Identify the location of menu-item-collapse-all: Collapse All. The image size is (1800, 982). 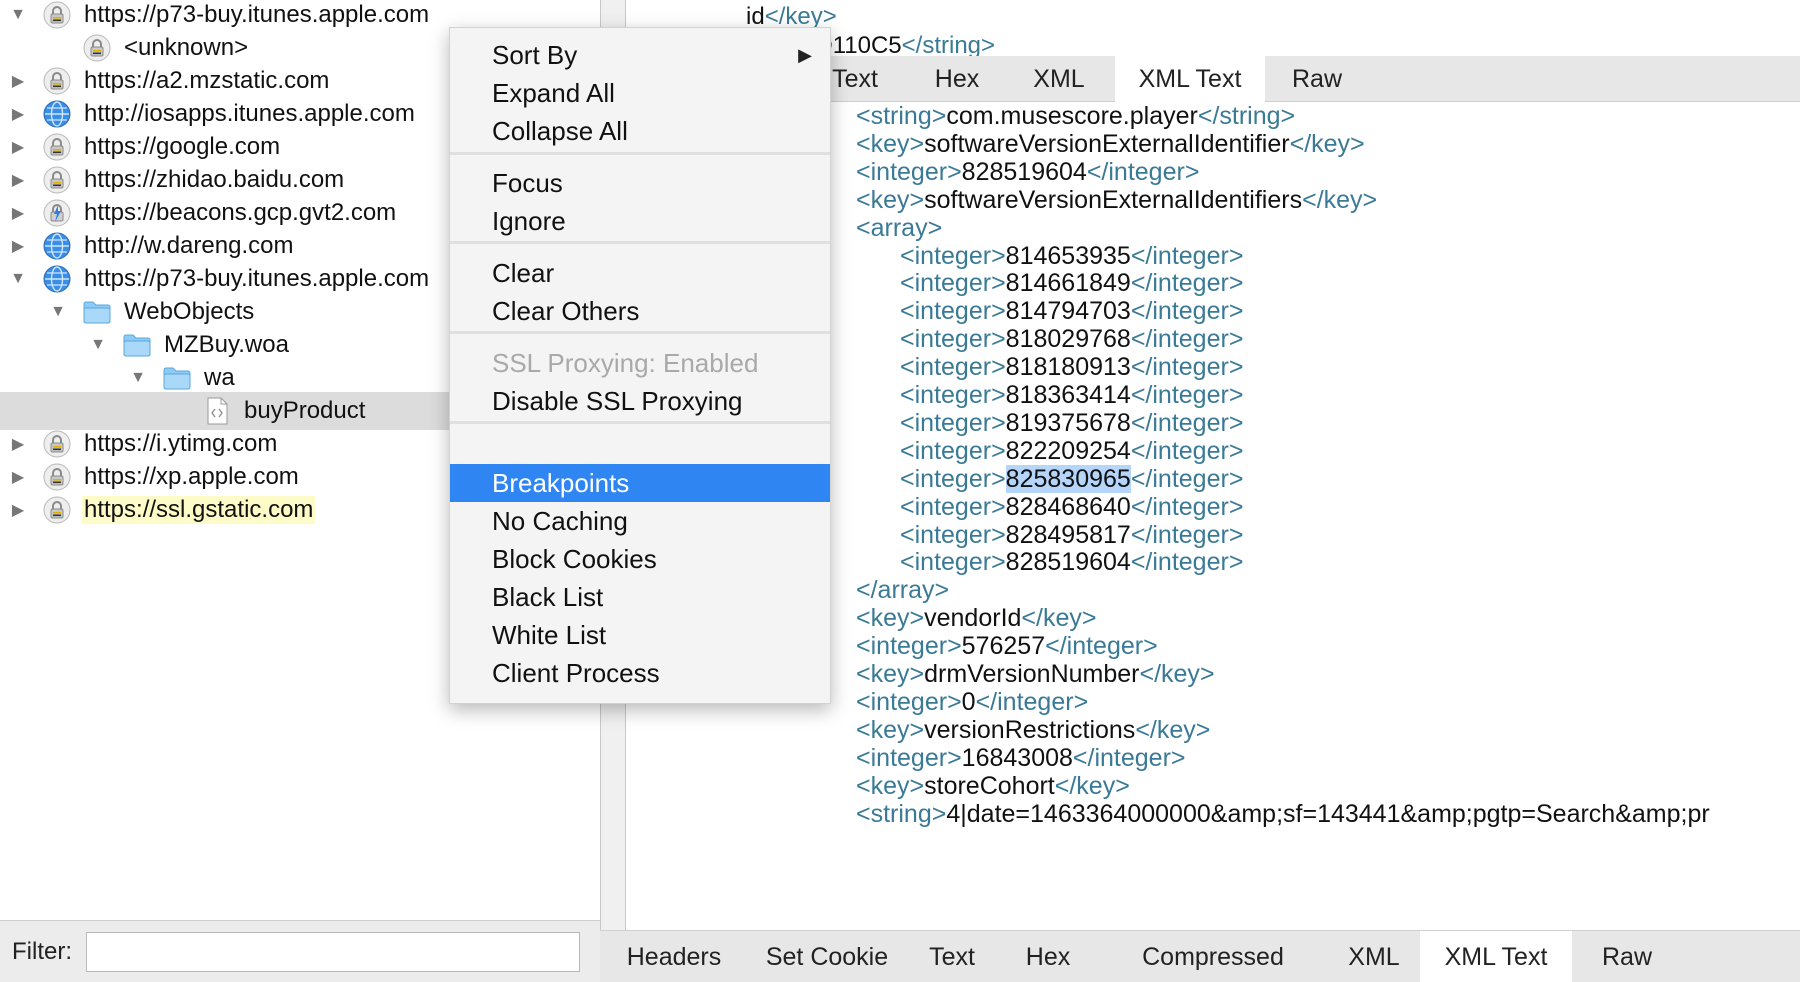
(640, 131).